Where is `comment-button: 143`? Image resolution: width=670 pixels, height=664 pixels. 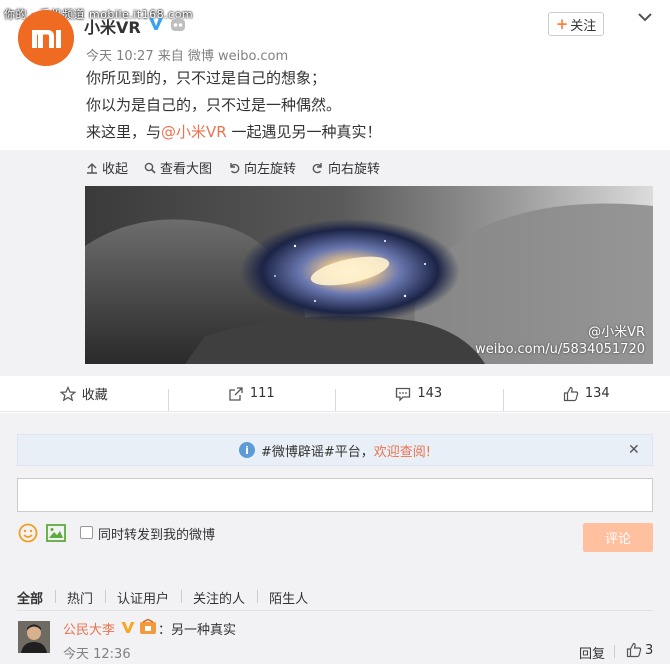
comment-button: 143 is located at coordinates (419, 398).